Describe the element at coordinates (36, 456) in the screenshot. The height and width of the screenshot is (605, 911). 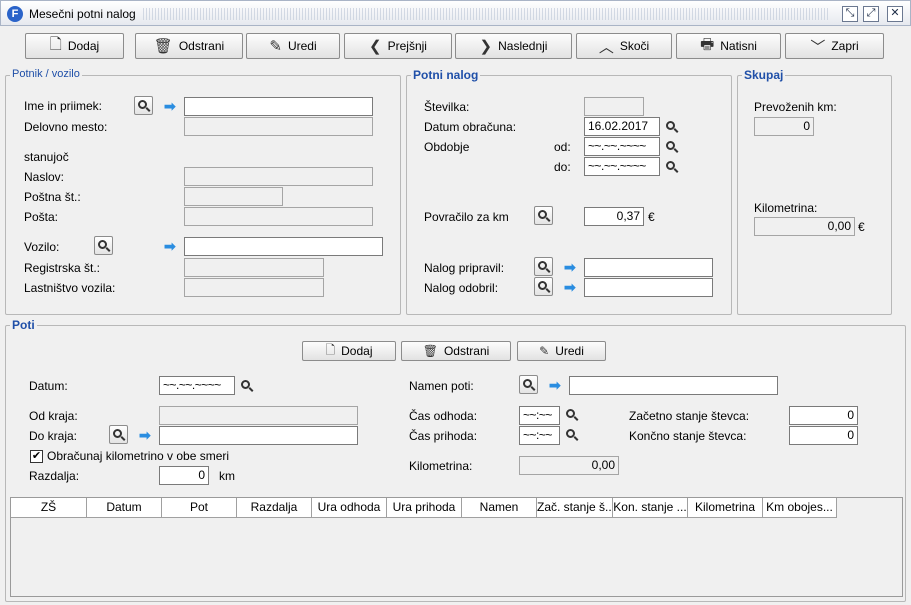
I see `both-directions-checkbox: ✔` at that location.